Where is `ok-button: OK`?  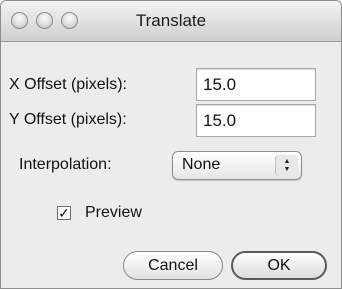 ok-button: OK is located at coordinates (279, 265).